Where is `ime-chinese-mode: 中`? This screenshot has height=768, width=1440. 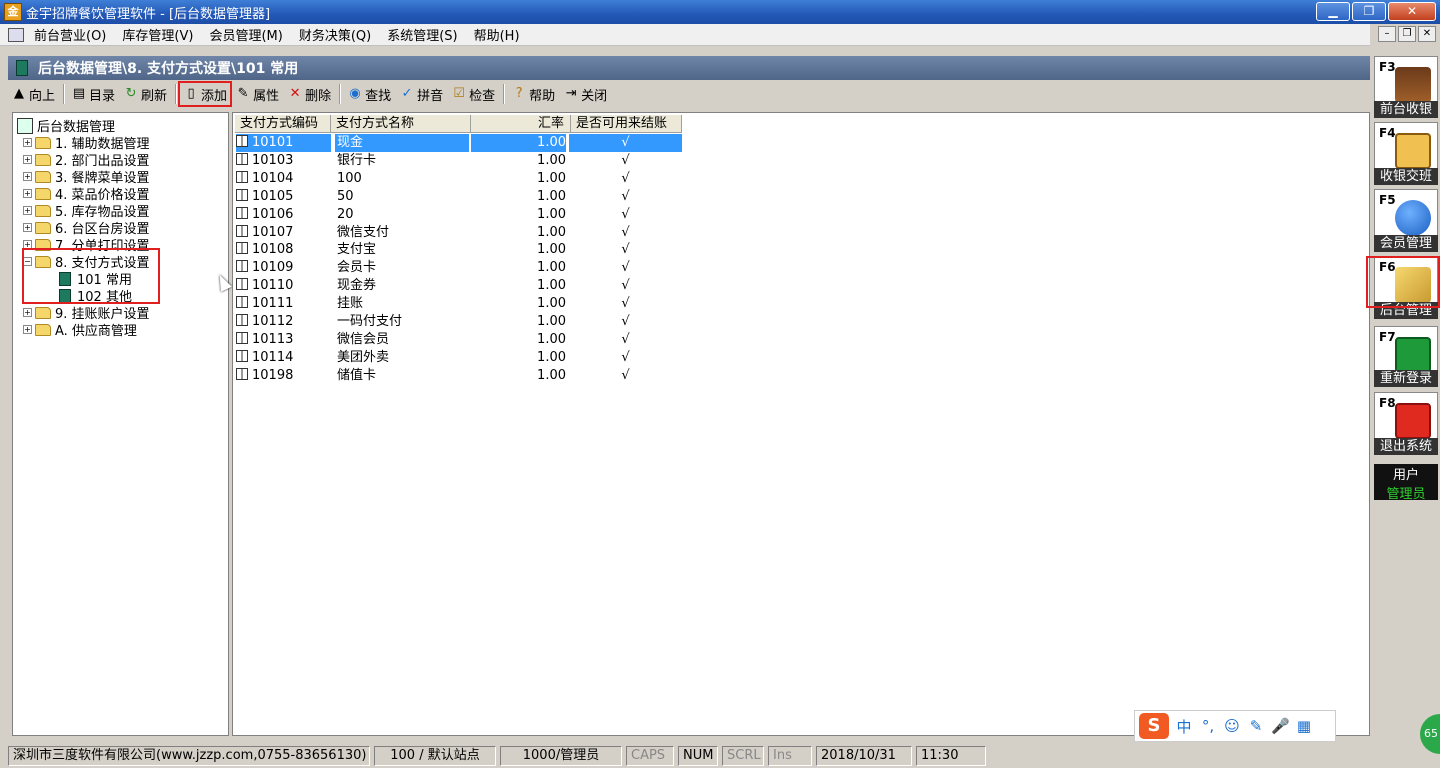
ime-chinese-mode: 中 is located at coordinates (1184, 726).